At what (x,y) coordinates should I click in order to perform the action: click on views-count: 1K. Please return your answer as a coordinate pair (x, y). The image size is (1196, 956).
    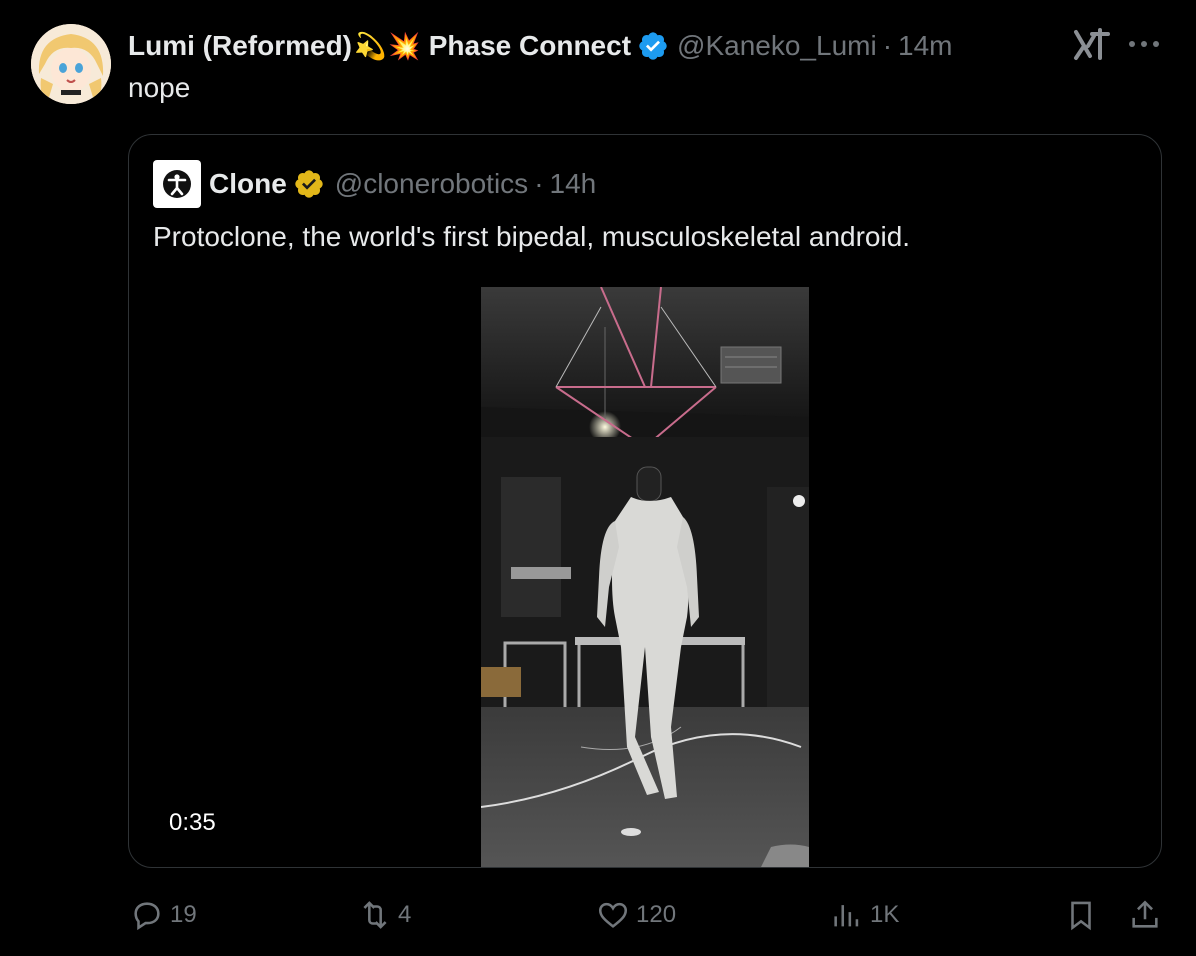
    Looking at the image, I should click on (885, 914).